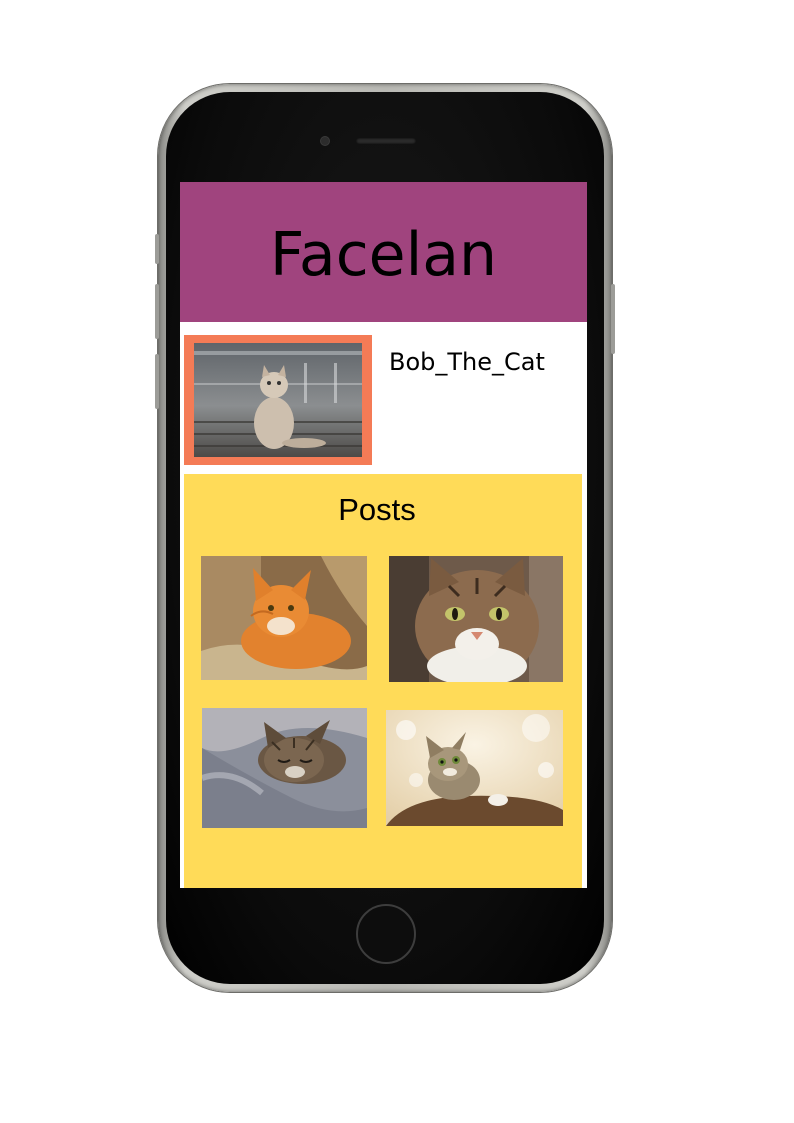  Describe the element at coordinates (383, 400) in the screenshot. I see `profile-section: Bob_The_Cat` at that location.